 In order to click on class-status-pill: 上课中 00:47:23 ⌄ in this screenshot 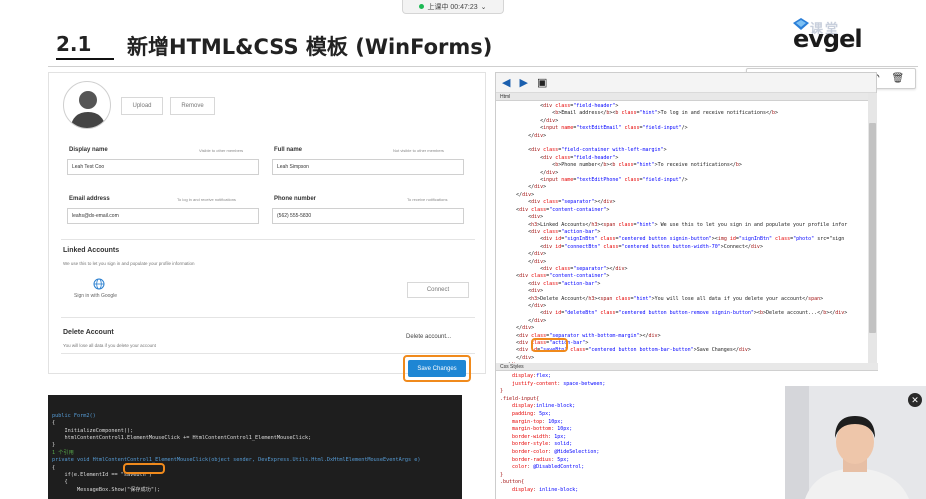, I will do `click(453, 7)`.